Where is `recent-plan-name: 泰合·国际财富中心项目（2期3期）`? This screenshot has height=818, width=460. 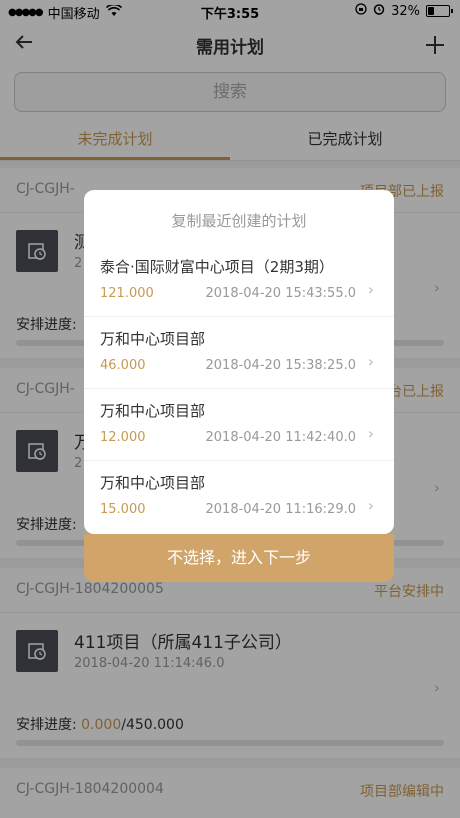
recent-plan-name: 泰合·国际财富中心项目（2期3期） is located at coordinates (217, 267).